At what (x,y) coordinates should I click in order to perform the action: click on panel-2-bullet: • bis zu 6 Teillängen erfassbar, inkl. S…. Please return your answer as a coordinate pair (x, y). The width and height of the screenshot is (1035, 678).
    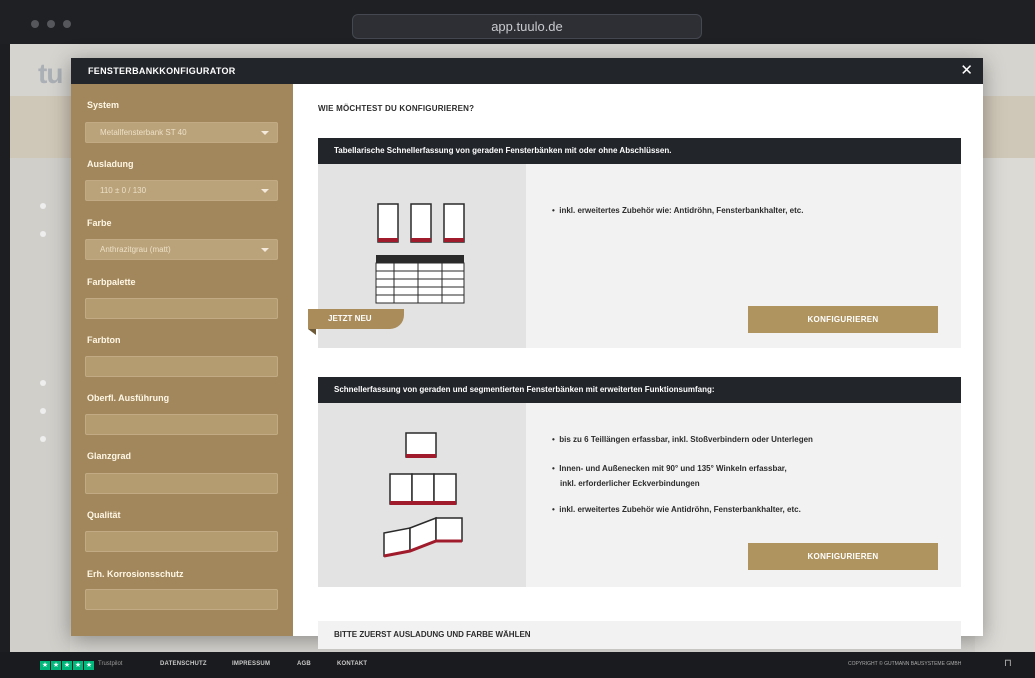
    Looking at the image, I should click on (682, 439).